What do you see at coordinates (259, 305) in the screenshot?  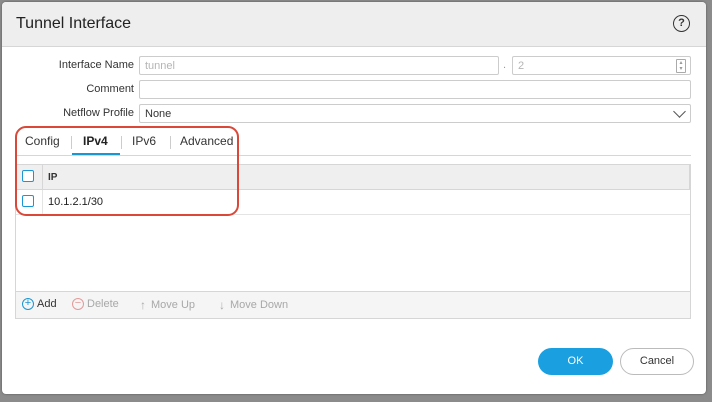 I see `move-down-label: Move Down` at bounding box center [259, 305].